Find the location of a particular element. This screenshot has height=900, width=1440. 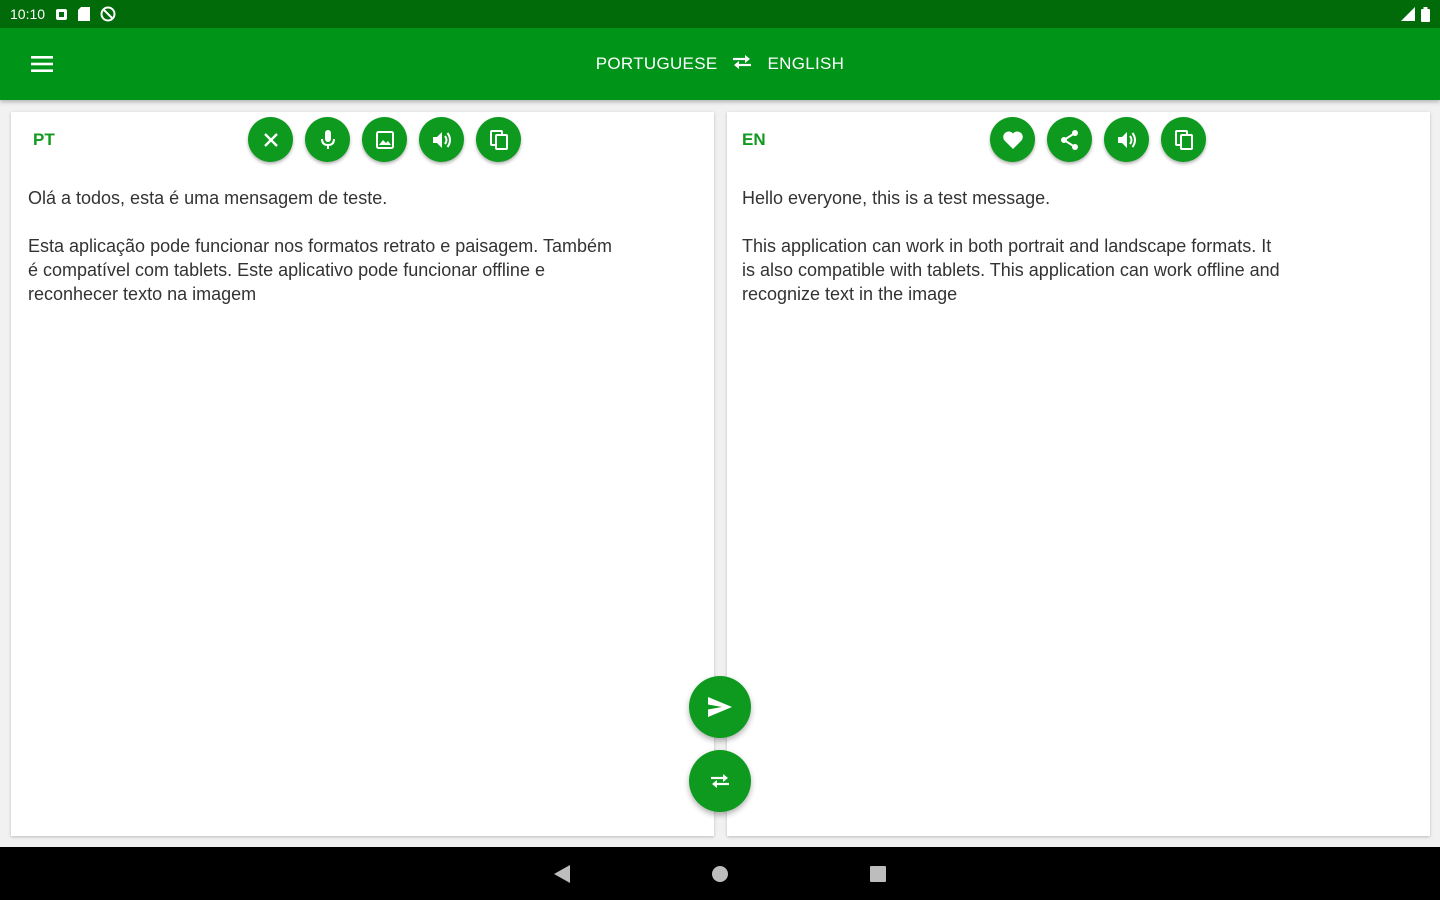

system-nav-bar is located at coordinates (720, 873).